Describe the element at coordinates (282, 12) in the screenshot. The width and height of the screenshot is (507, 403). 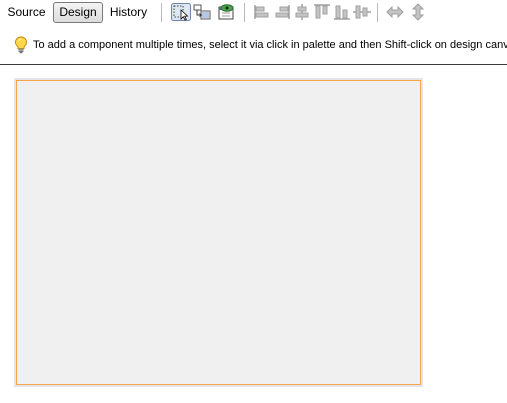
I see `align-right-icon` at that location.